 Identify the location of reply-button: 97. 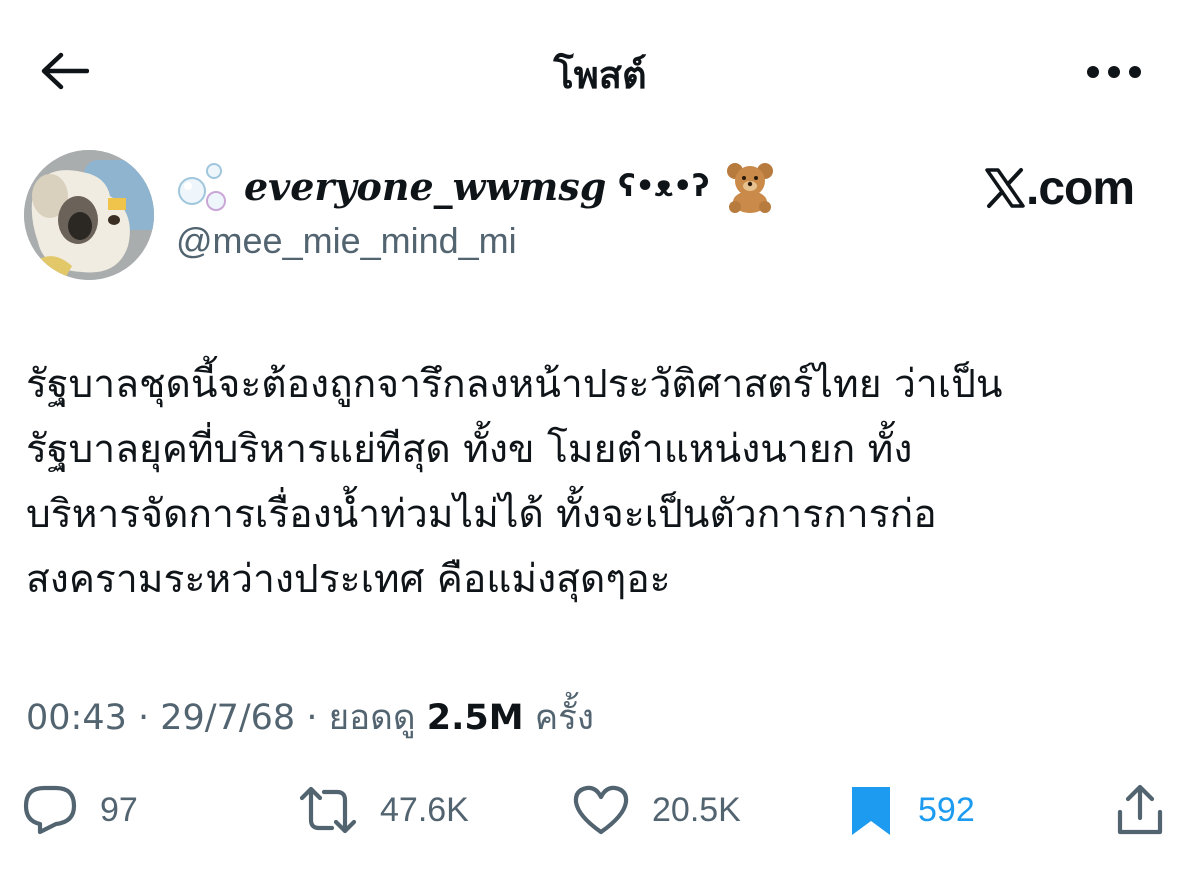
(80, 810).